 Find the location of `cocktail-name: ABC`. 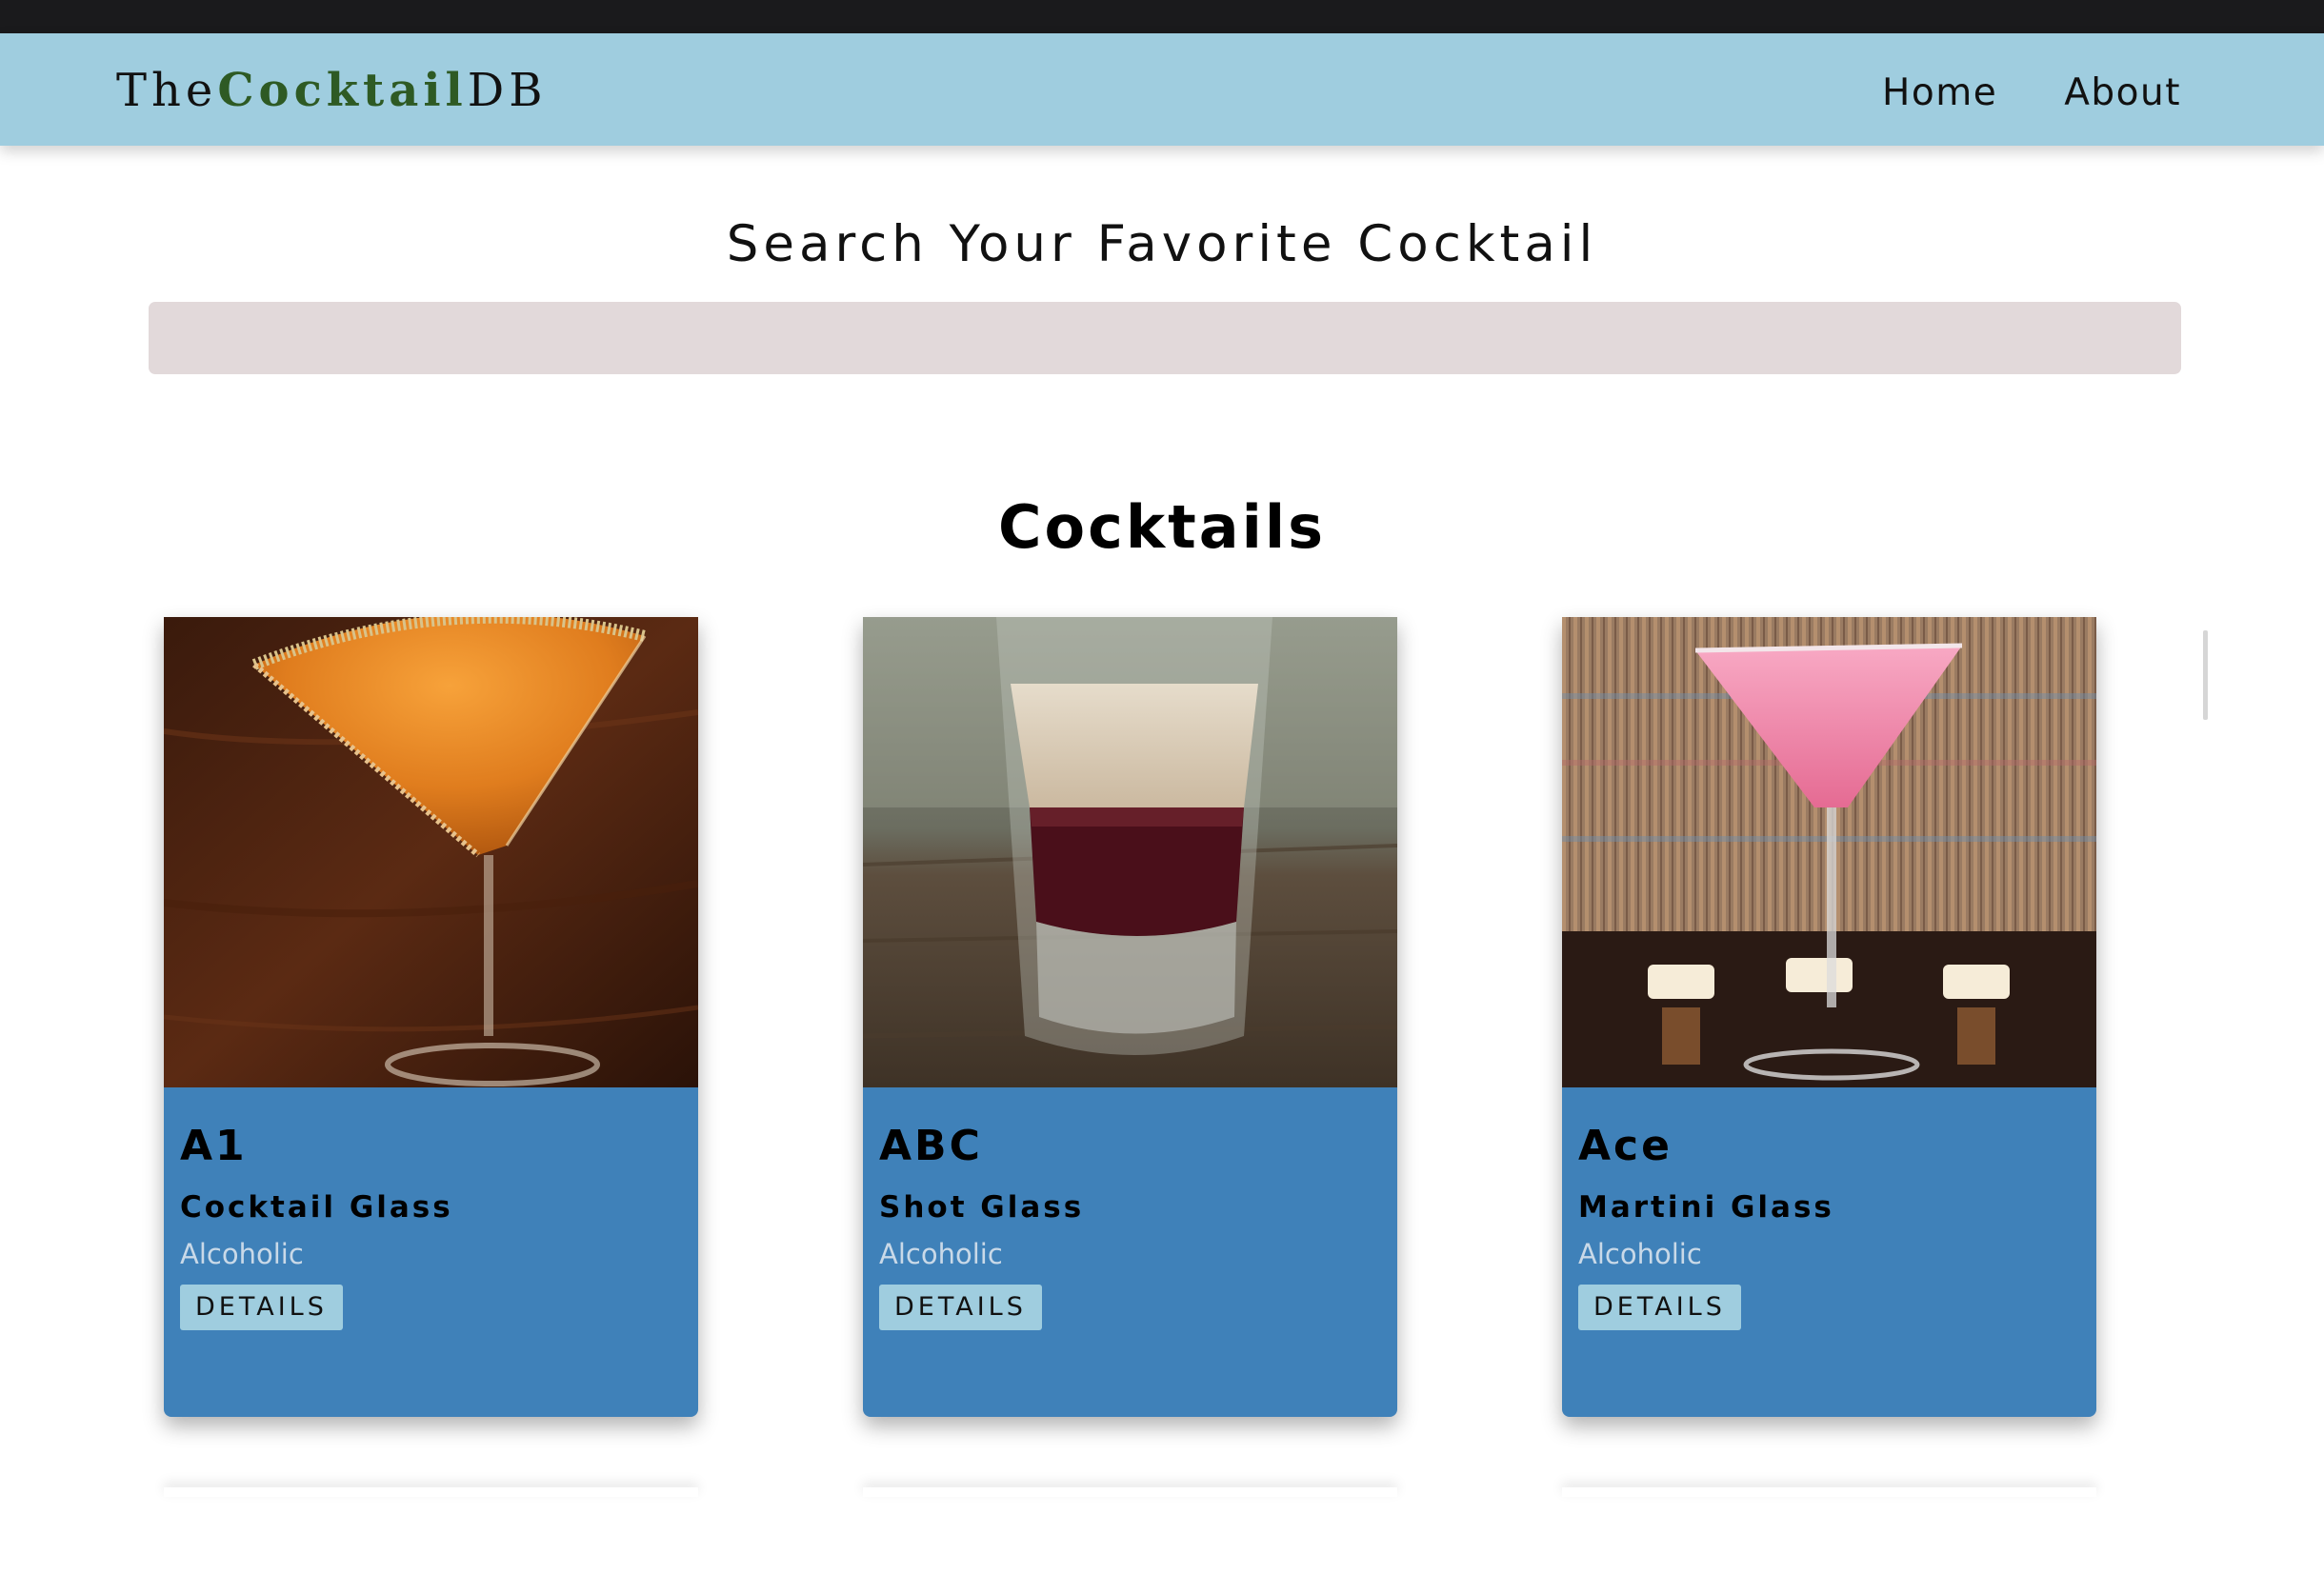

cocktail-name: ABC is located at coordinates (931, 1146).